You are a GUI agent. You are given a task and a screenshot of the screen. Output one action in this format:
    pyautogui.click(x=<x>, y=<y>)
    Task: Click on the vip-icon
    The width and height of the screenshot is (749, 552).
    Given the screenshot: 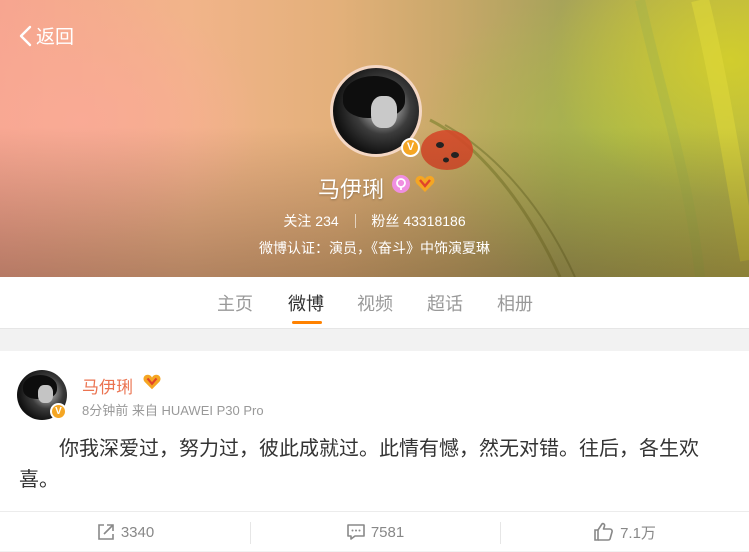 What is the action you would take?
    pyautogui.click(x=401, y=184)
    